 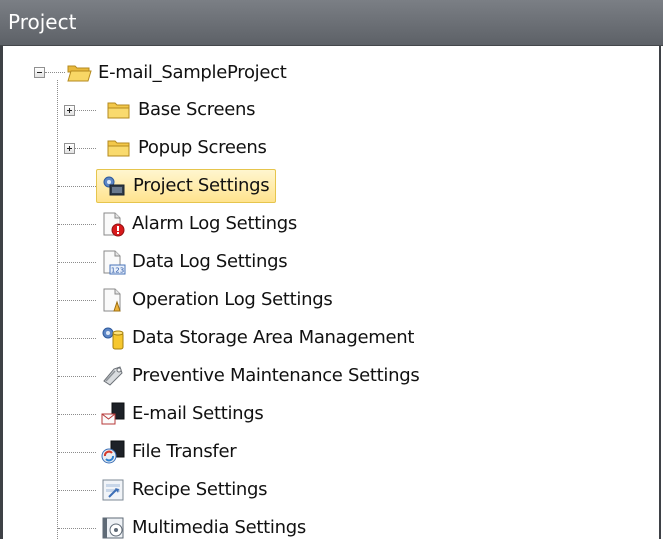 I want to click on tree-node-label: Data Log Settings, so click(x=210, y=261).